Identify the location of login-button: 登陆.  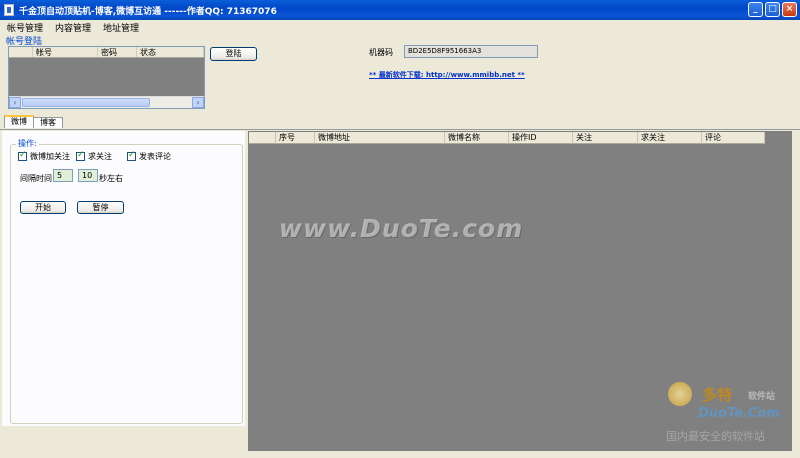
(233, 54).